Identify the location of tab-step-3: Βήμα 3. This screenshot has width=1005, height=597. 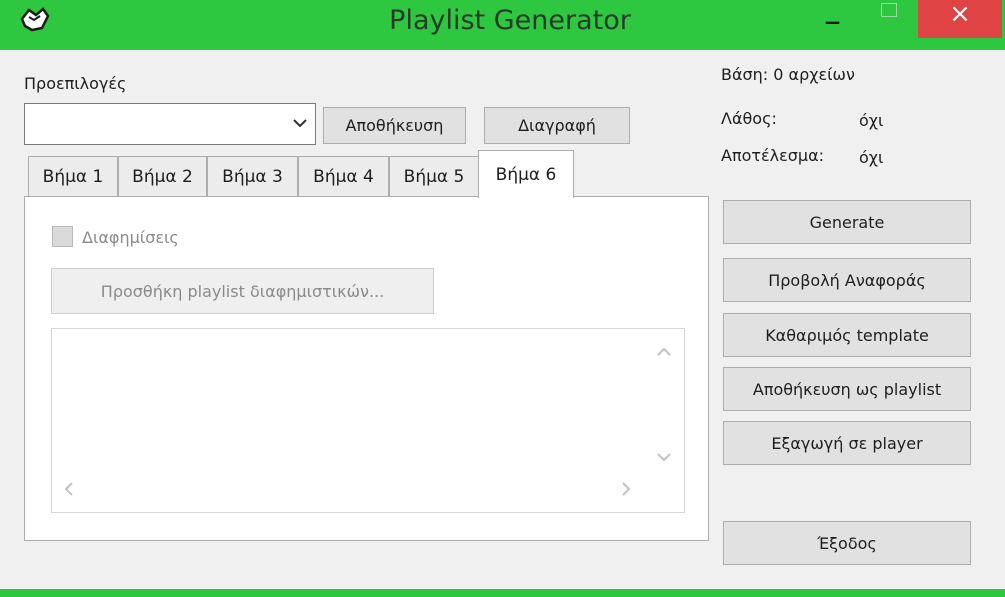
(252, 176).